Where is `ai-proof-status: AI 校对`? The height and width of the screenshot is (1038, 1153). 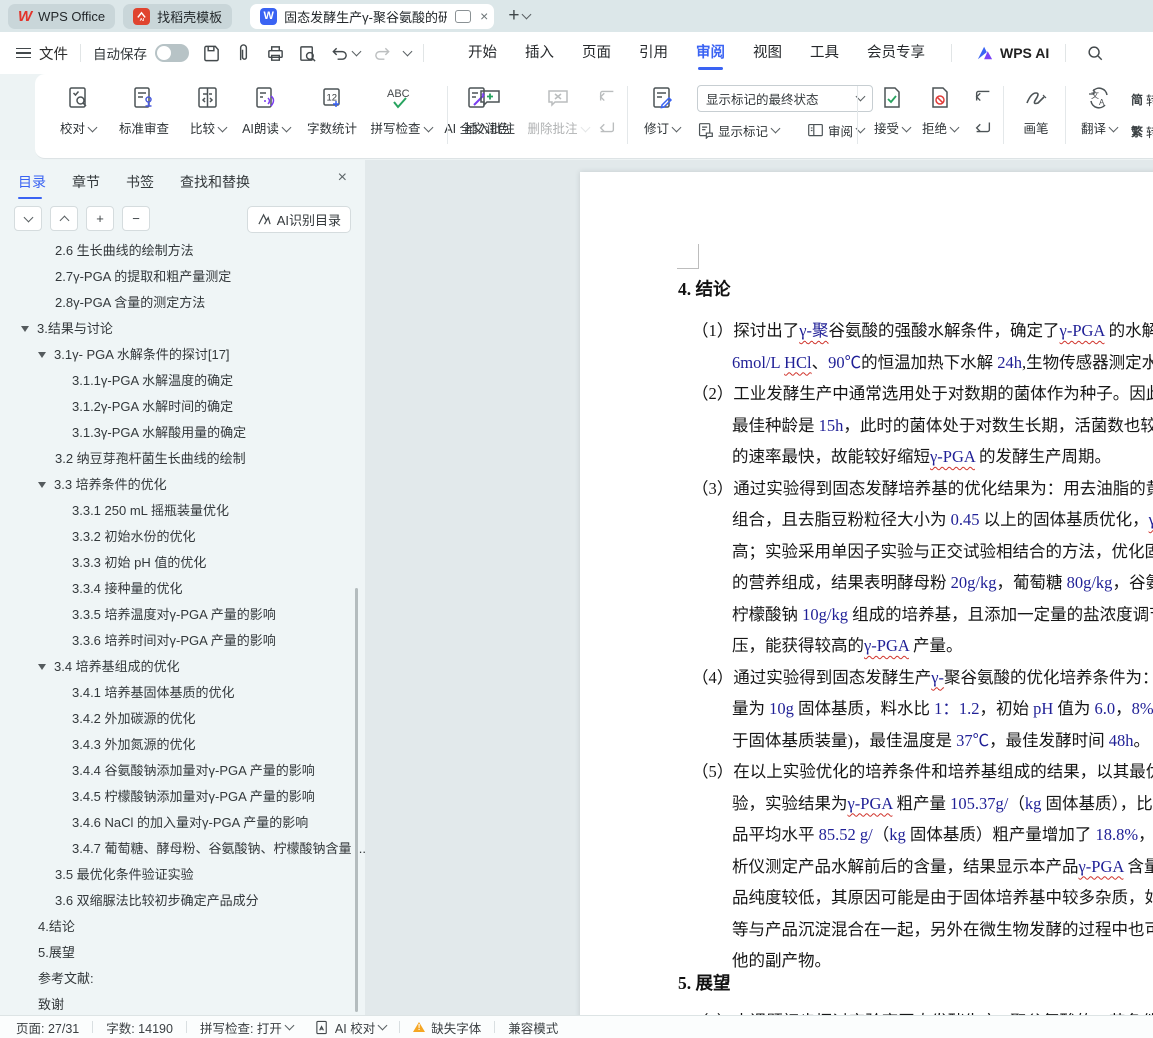 ai-proof-status: AI 校对 is located at coordinates (351, 1027).